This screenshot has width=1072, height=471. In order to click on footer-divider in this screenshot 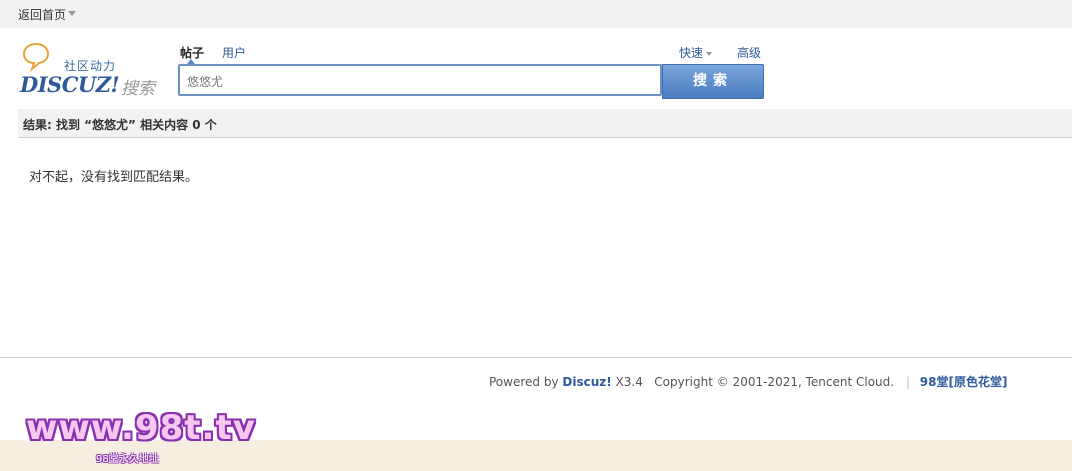, I will do `click(536, 357)`.